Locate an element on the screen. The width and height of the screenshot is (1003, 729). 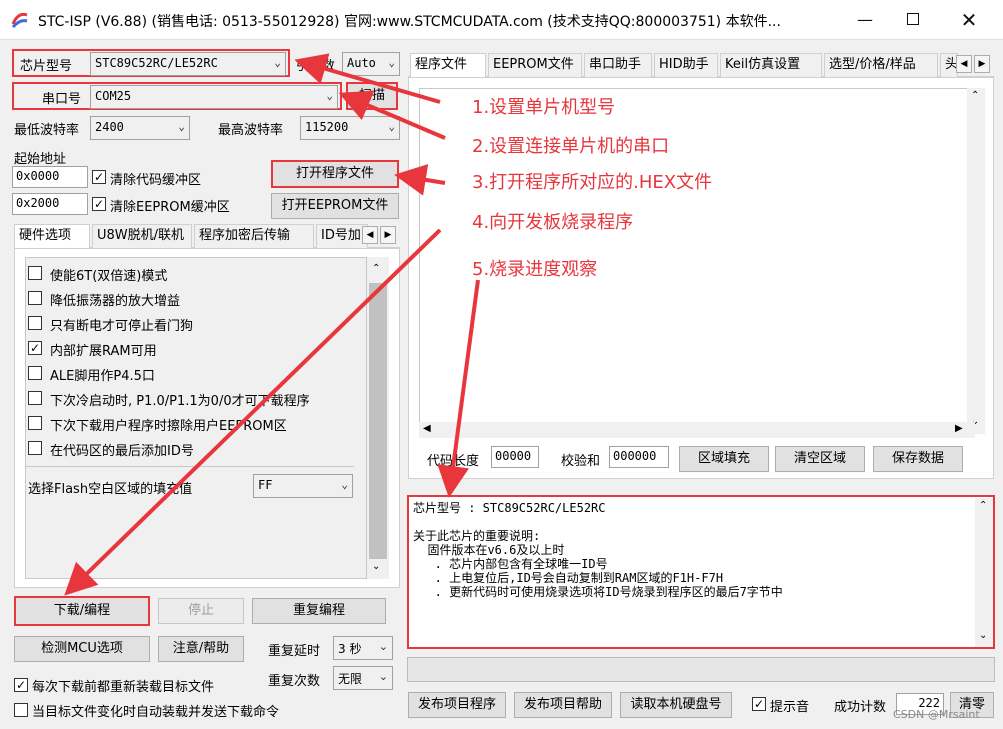
reload-checkbox: ✓ is located at coordinates (21, 685).